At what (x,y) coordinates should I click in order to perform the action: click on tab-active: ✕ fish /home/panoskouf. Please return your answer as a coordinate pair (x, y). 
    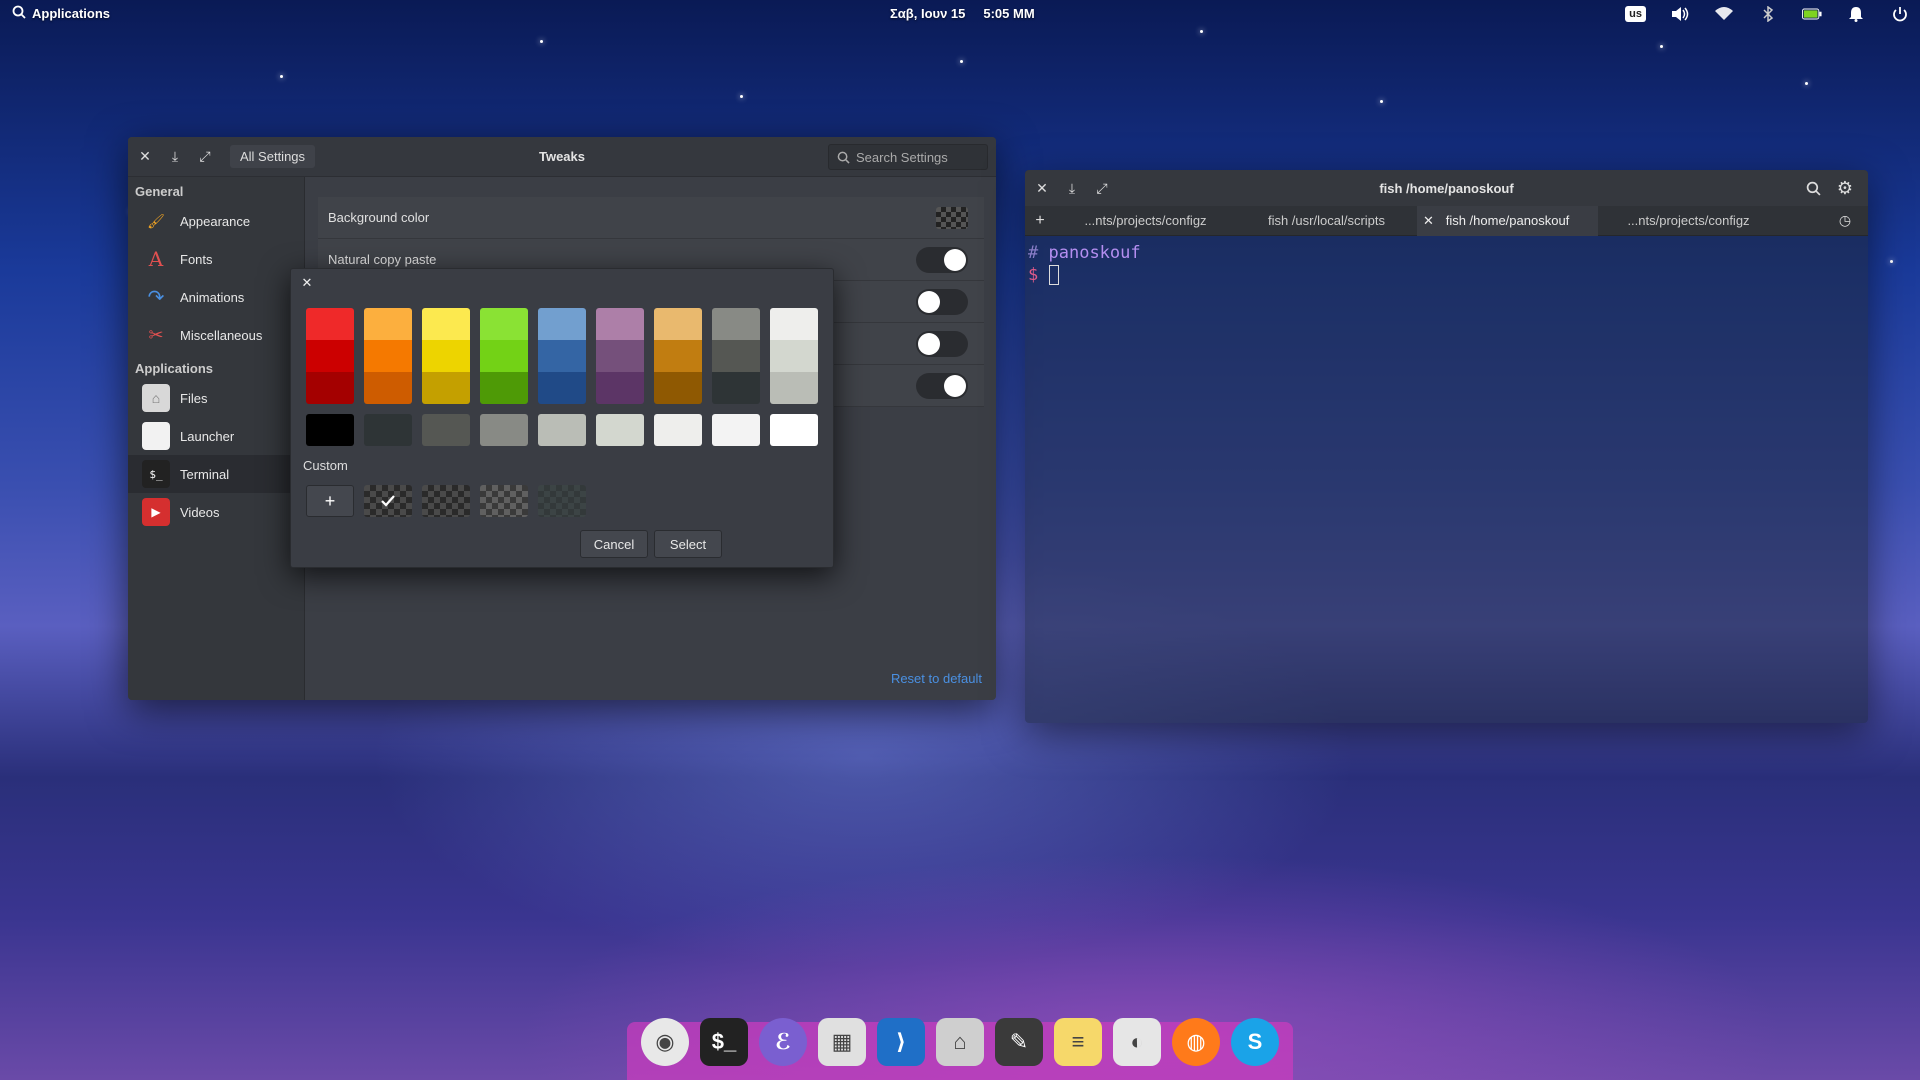
    Looking at the image, I should click on (1507, 220).